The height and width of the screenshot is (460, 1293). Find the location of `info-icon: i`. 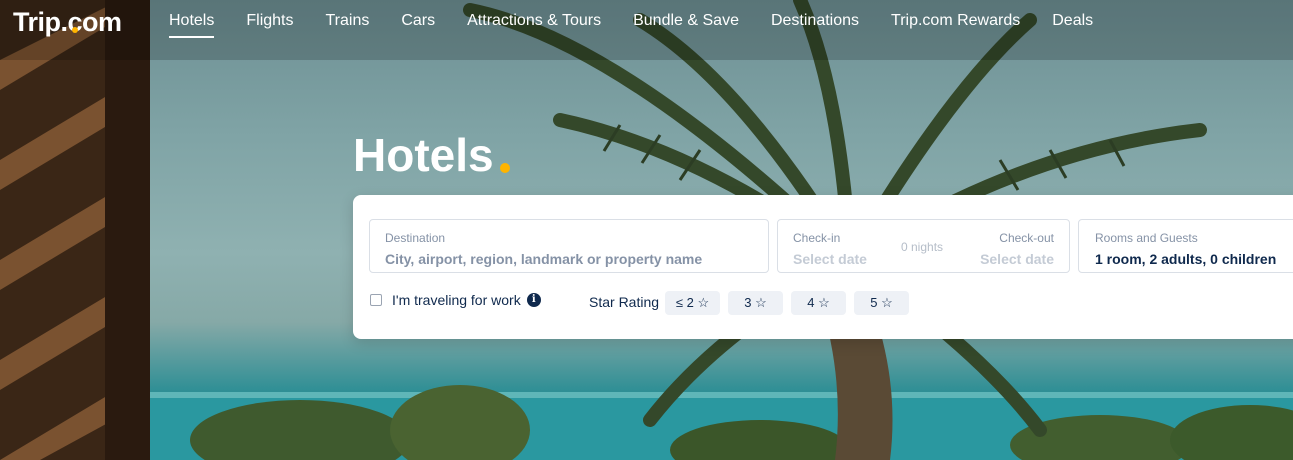

info-icon: i is located at coordinates (533, 300).